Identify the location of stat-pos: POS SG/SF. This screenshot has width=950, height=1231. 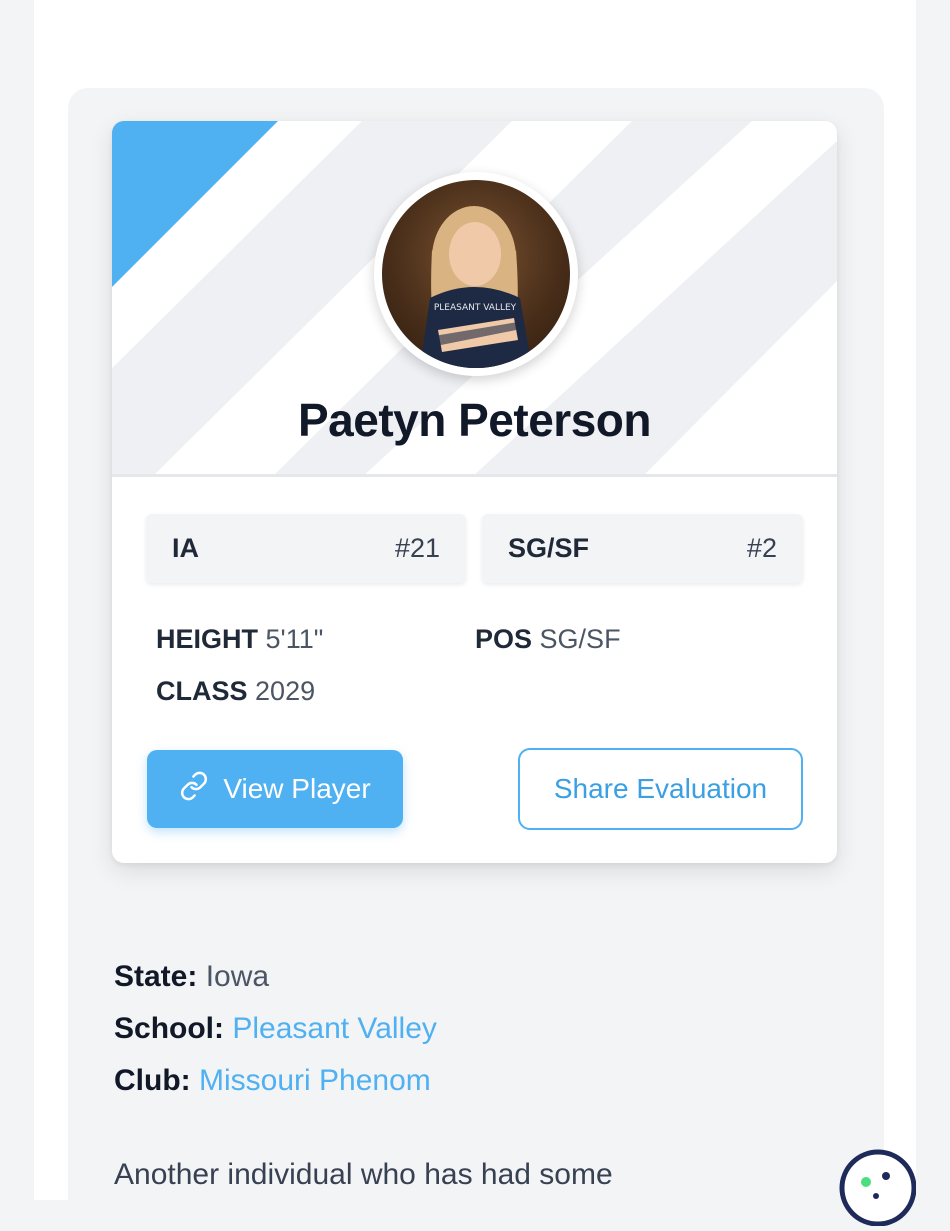
(548, 639).